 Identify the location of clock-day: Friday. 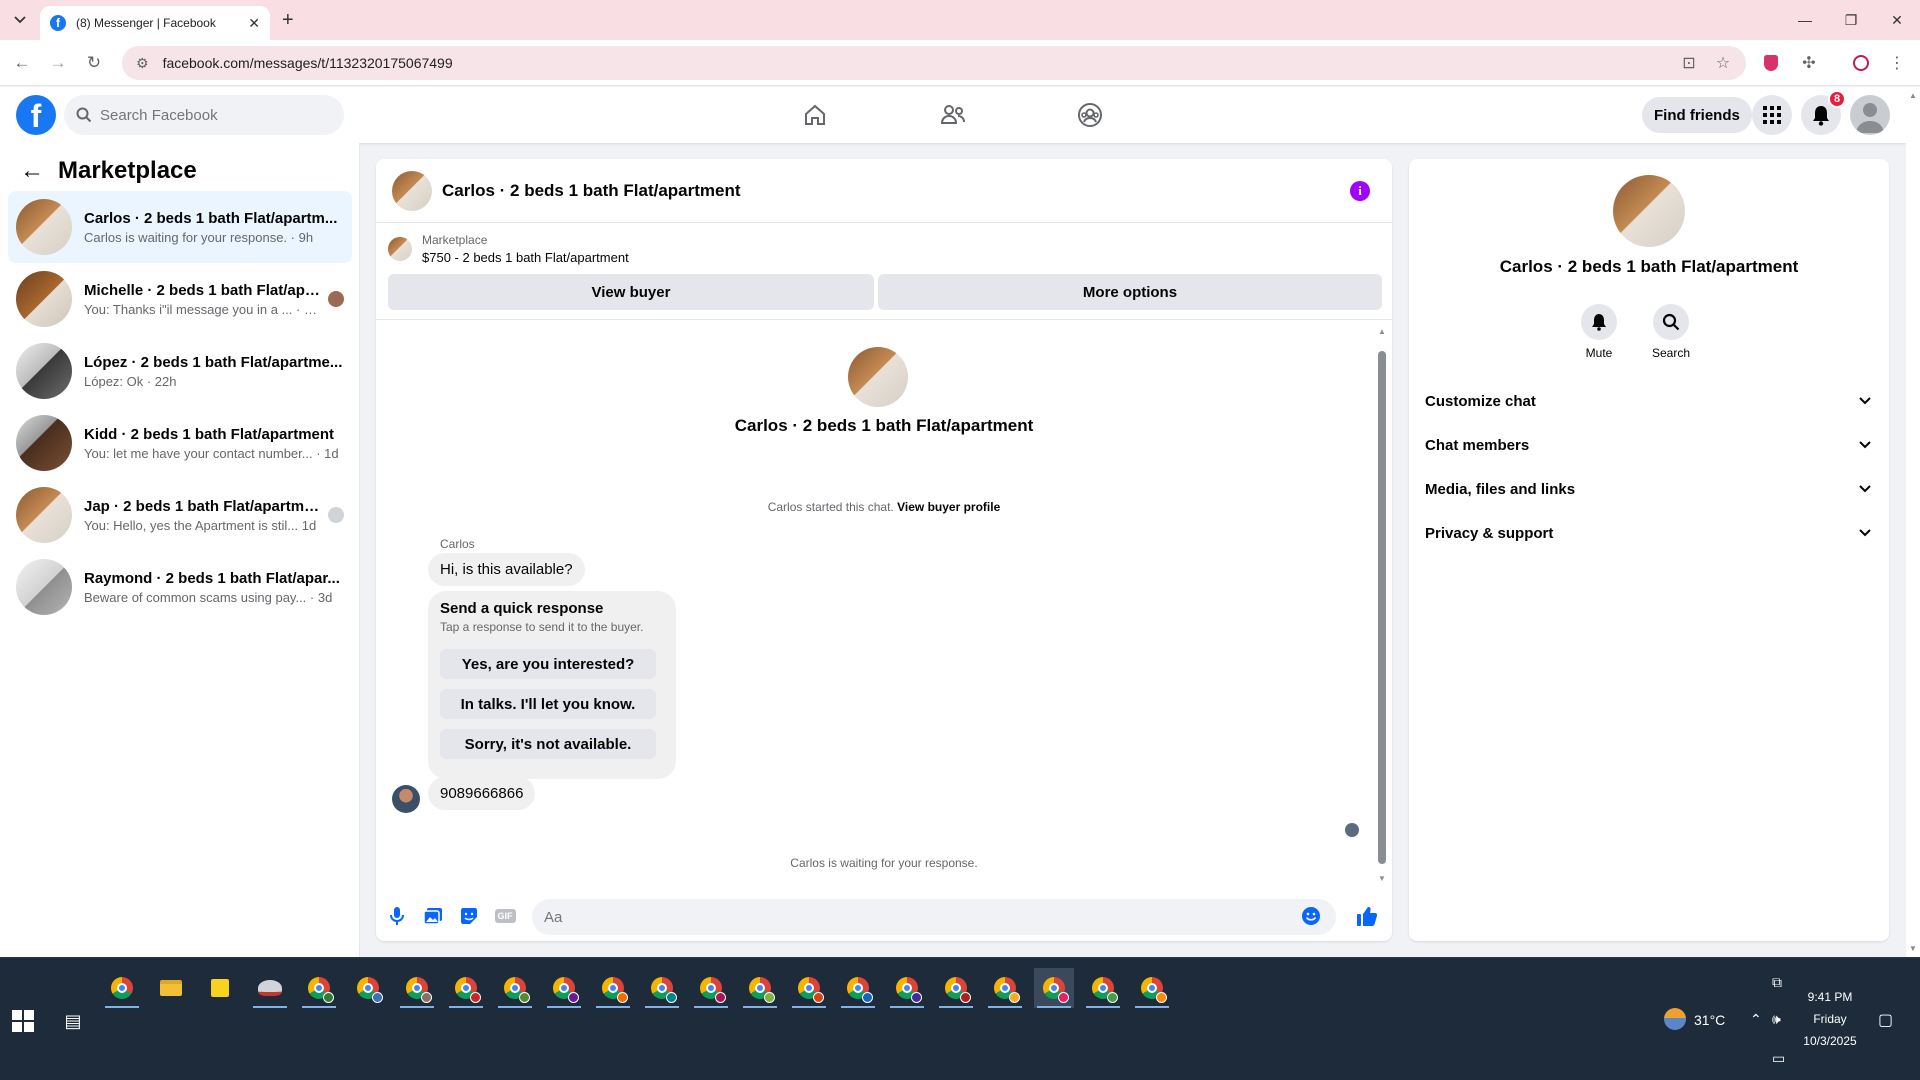
(1830, 1019).